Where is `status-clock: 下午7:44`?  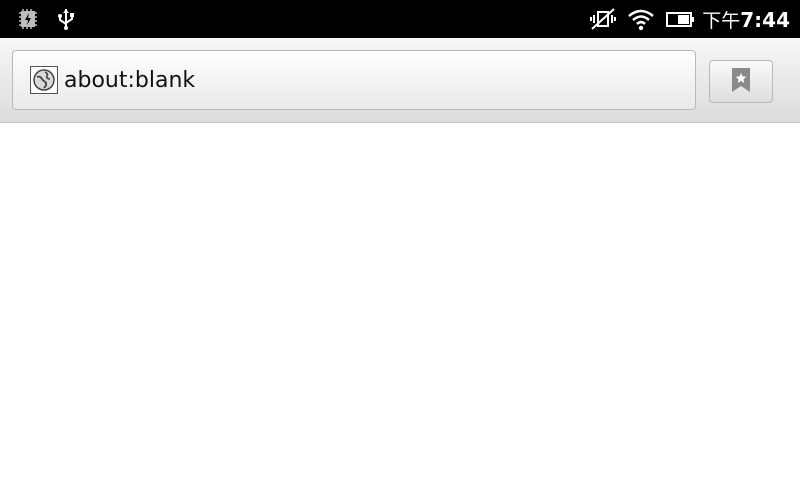
status-clock: 下午7:44 is located at coordinates (746, 20).